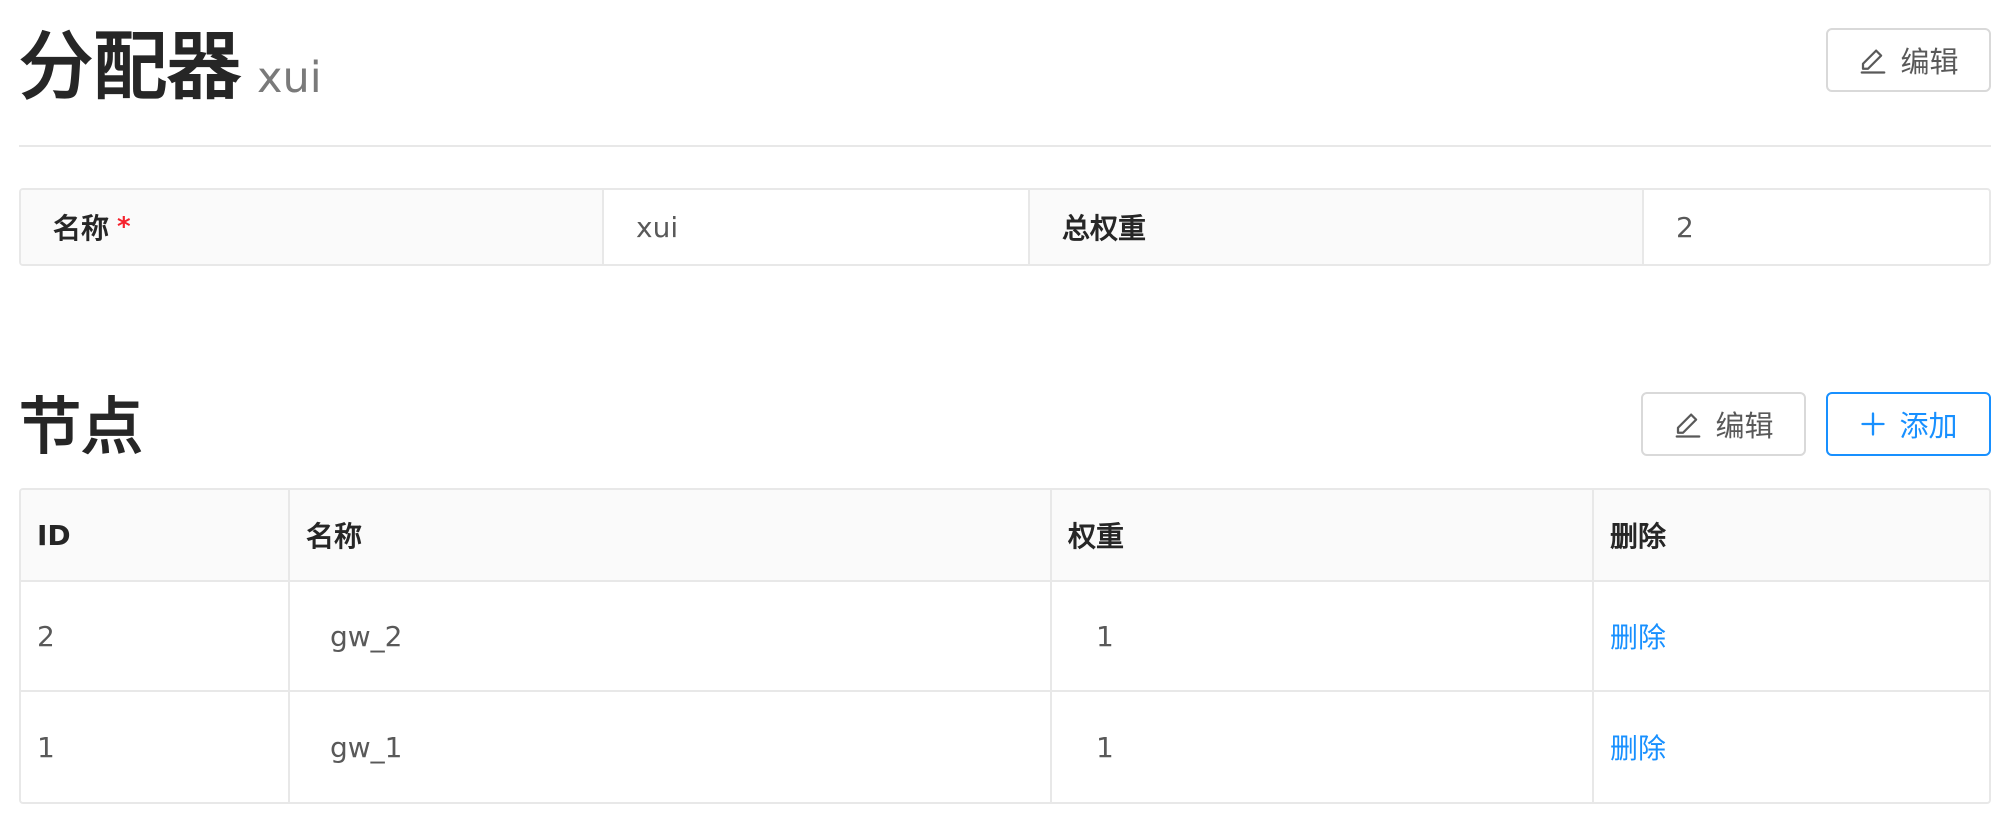 This screenshot has height=822, width=2004. I want to click on details-table: 名称 * xui 总权重 2, so click(1005, 227).